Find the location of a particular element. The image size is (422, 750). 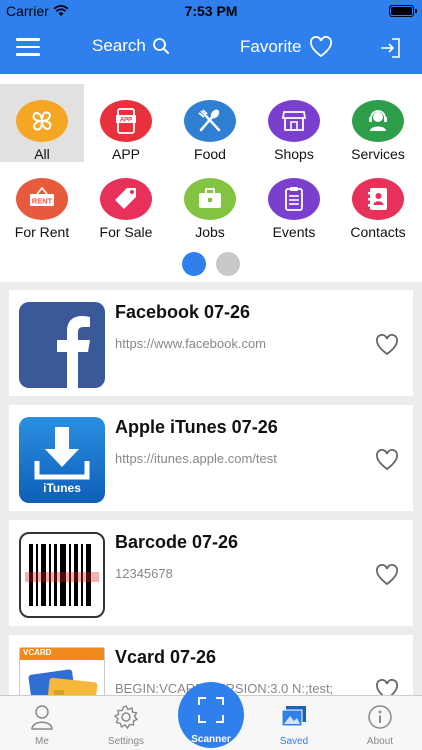

favorite-label: Favorite is located at coordinates (271, 46).